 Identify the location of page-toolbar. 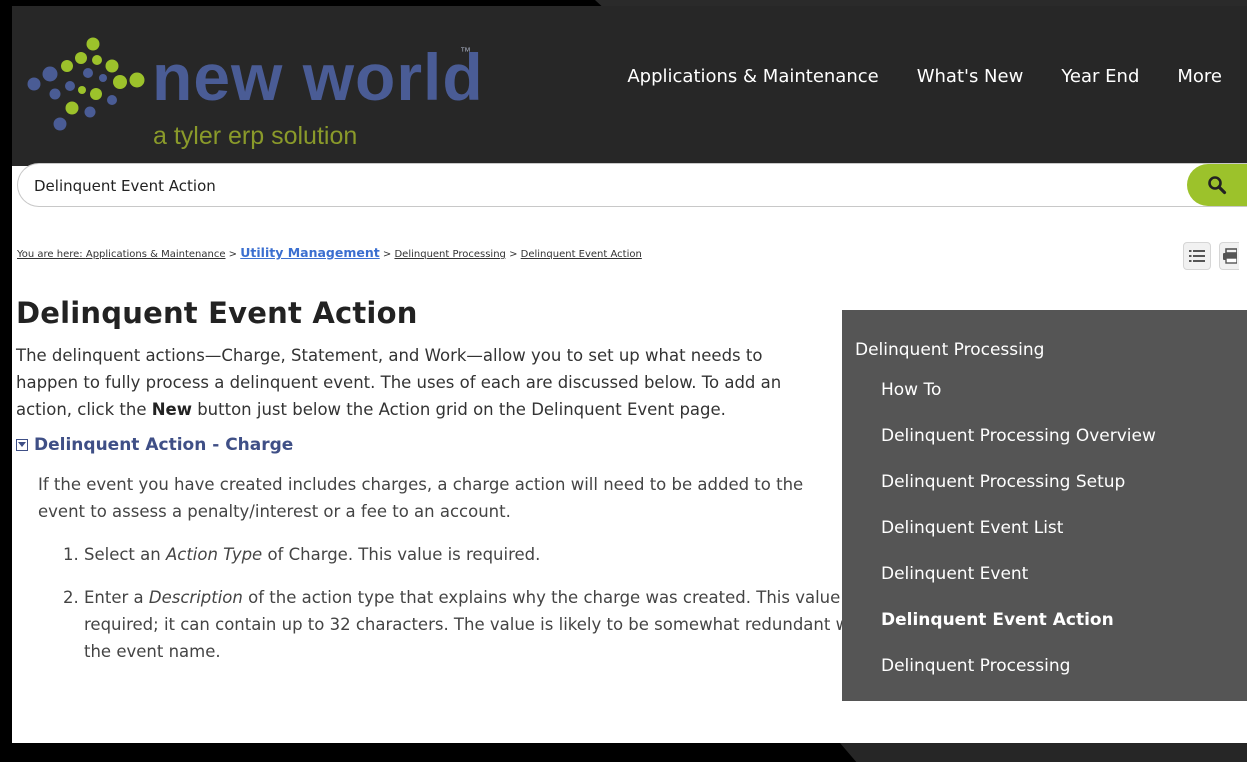
(1211, 256).